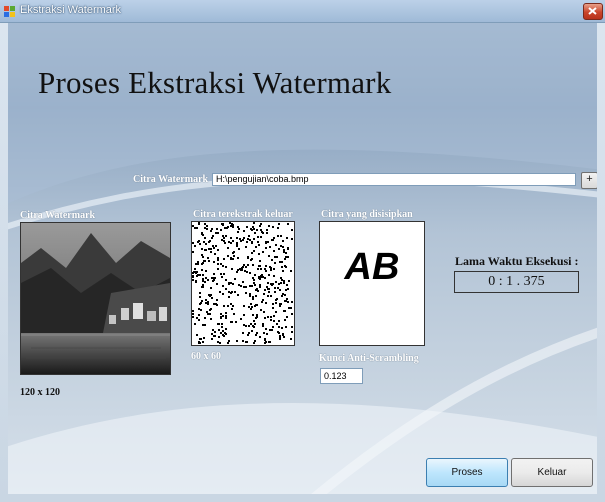  I want to click on watermarked-image, so click(95, 298).